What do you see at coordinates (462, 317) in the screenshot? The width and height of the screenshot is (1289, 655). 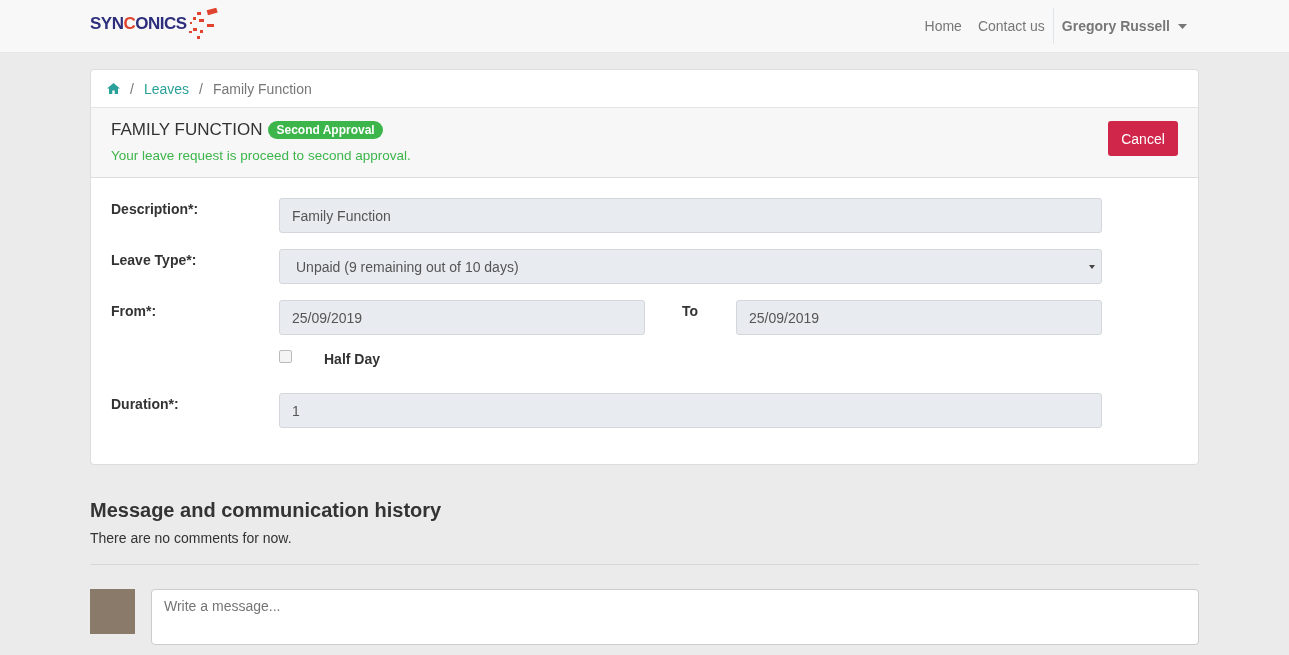 I see `from-date-field: 25/09/2019` at bounding box center [462, 317].